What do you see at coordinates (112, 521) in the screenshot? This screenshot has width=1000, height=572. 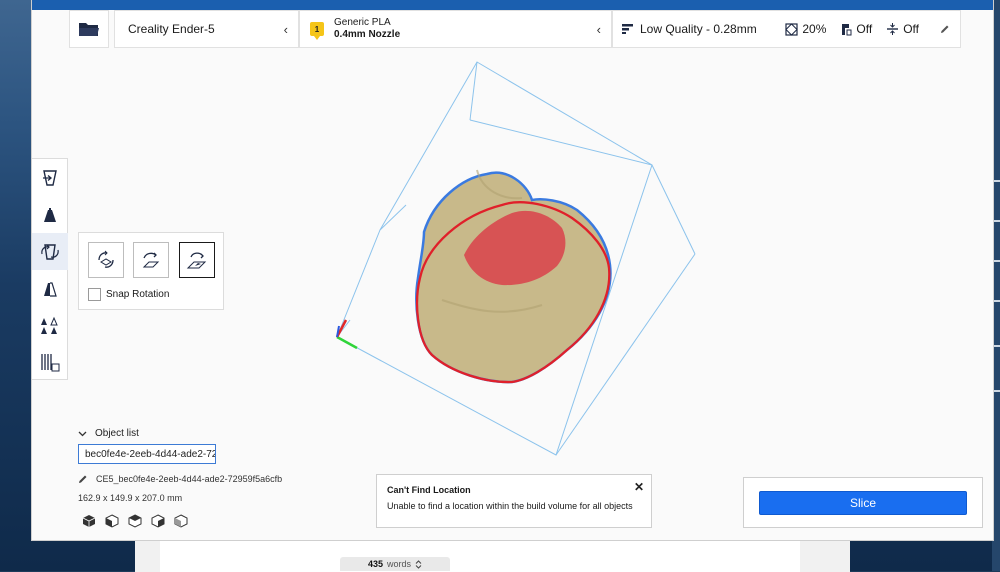 I see `view-front-icon` at bounding box center [112, 521].